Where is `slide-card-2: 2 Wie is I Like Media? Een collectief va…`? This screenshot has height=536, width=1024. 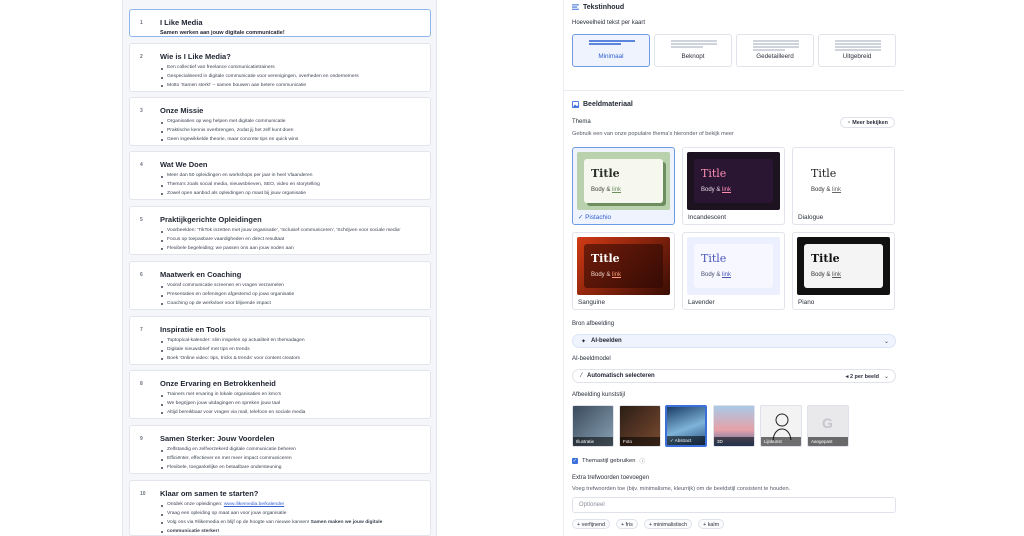
slide-card-2: 2 Wie is I Like Media? Een collectief va… is located at coordinates (280, 67).